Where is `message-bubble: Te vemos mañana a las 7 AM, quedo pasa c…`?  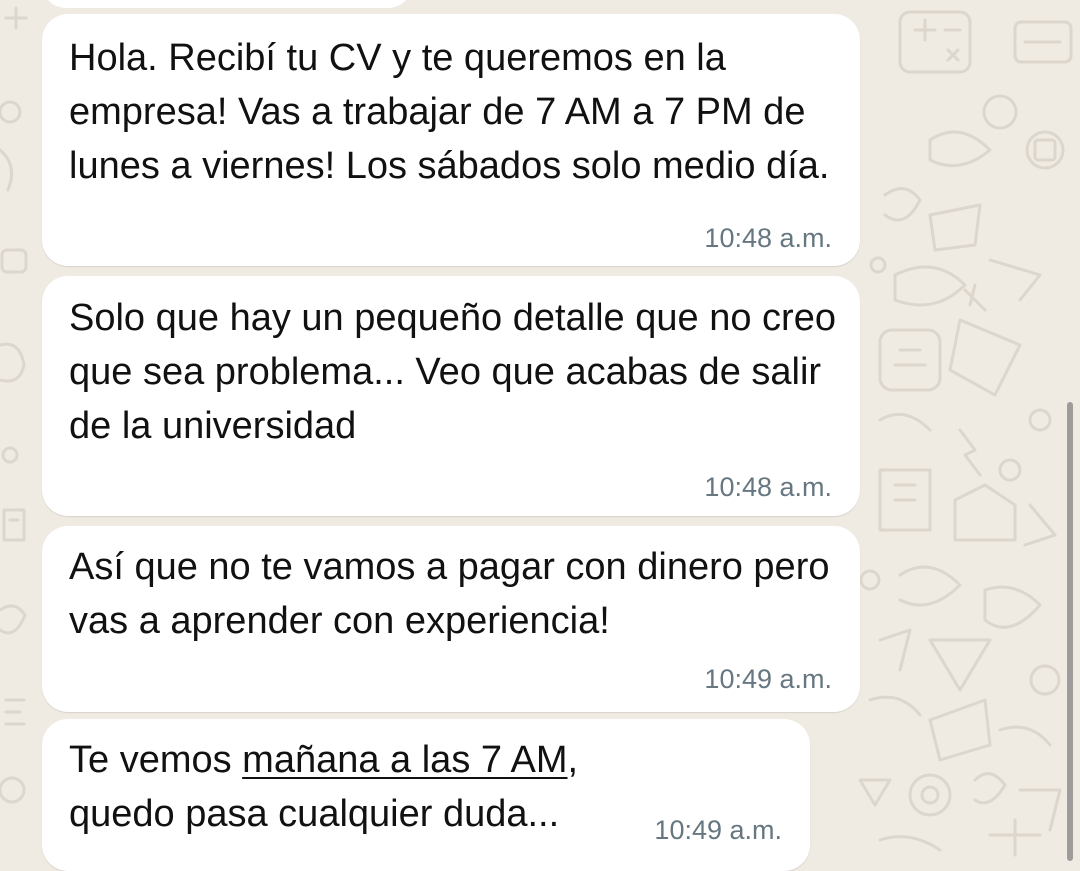 message-bubble: Te vemos mañana a las 7 AM, quedo pasa c… is located at coordinates (426, 795).